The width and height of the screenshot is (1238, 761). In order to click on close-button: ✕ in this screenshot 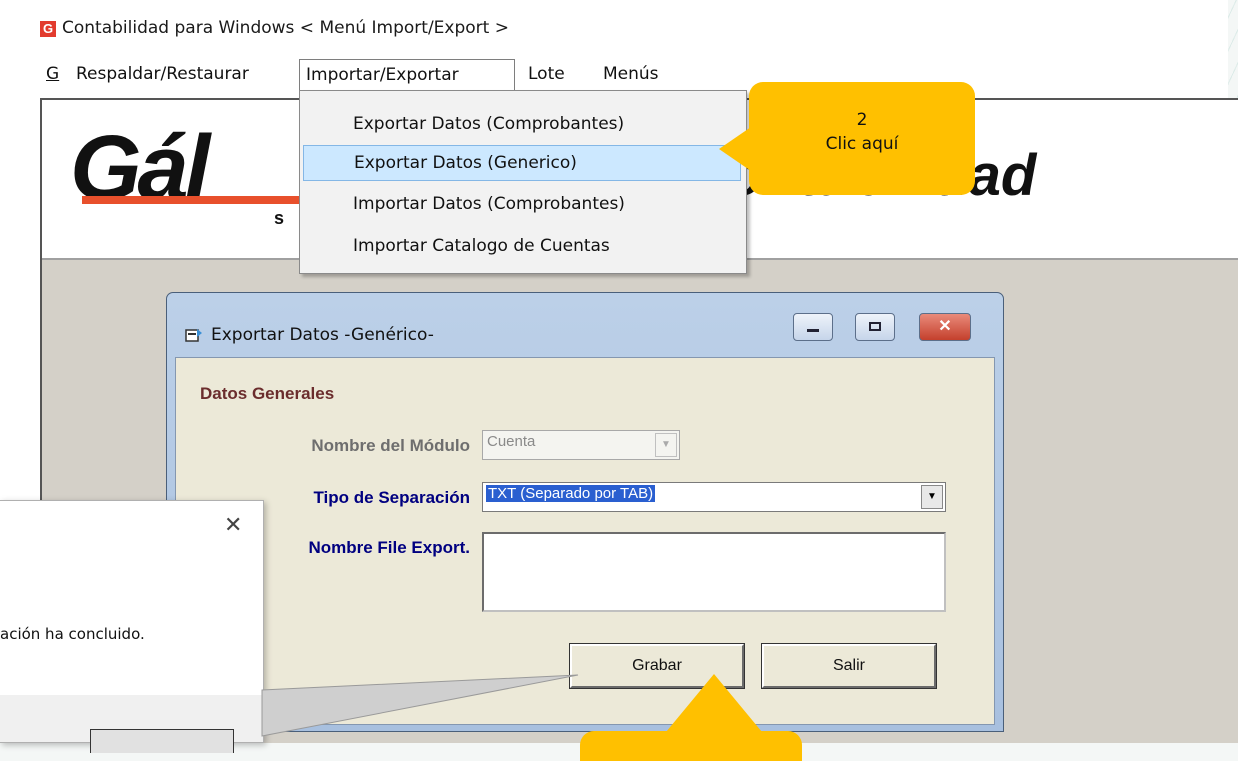, I will do `click(945, 327)`.